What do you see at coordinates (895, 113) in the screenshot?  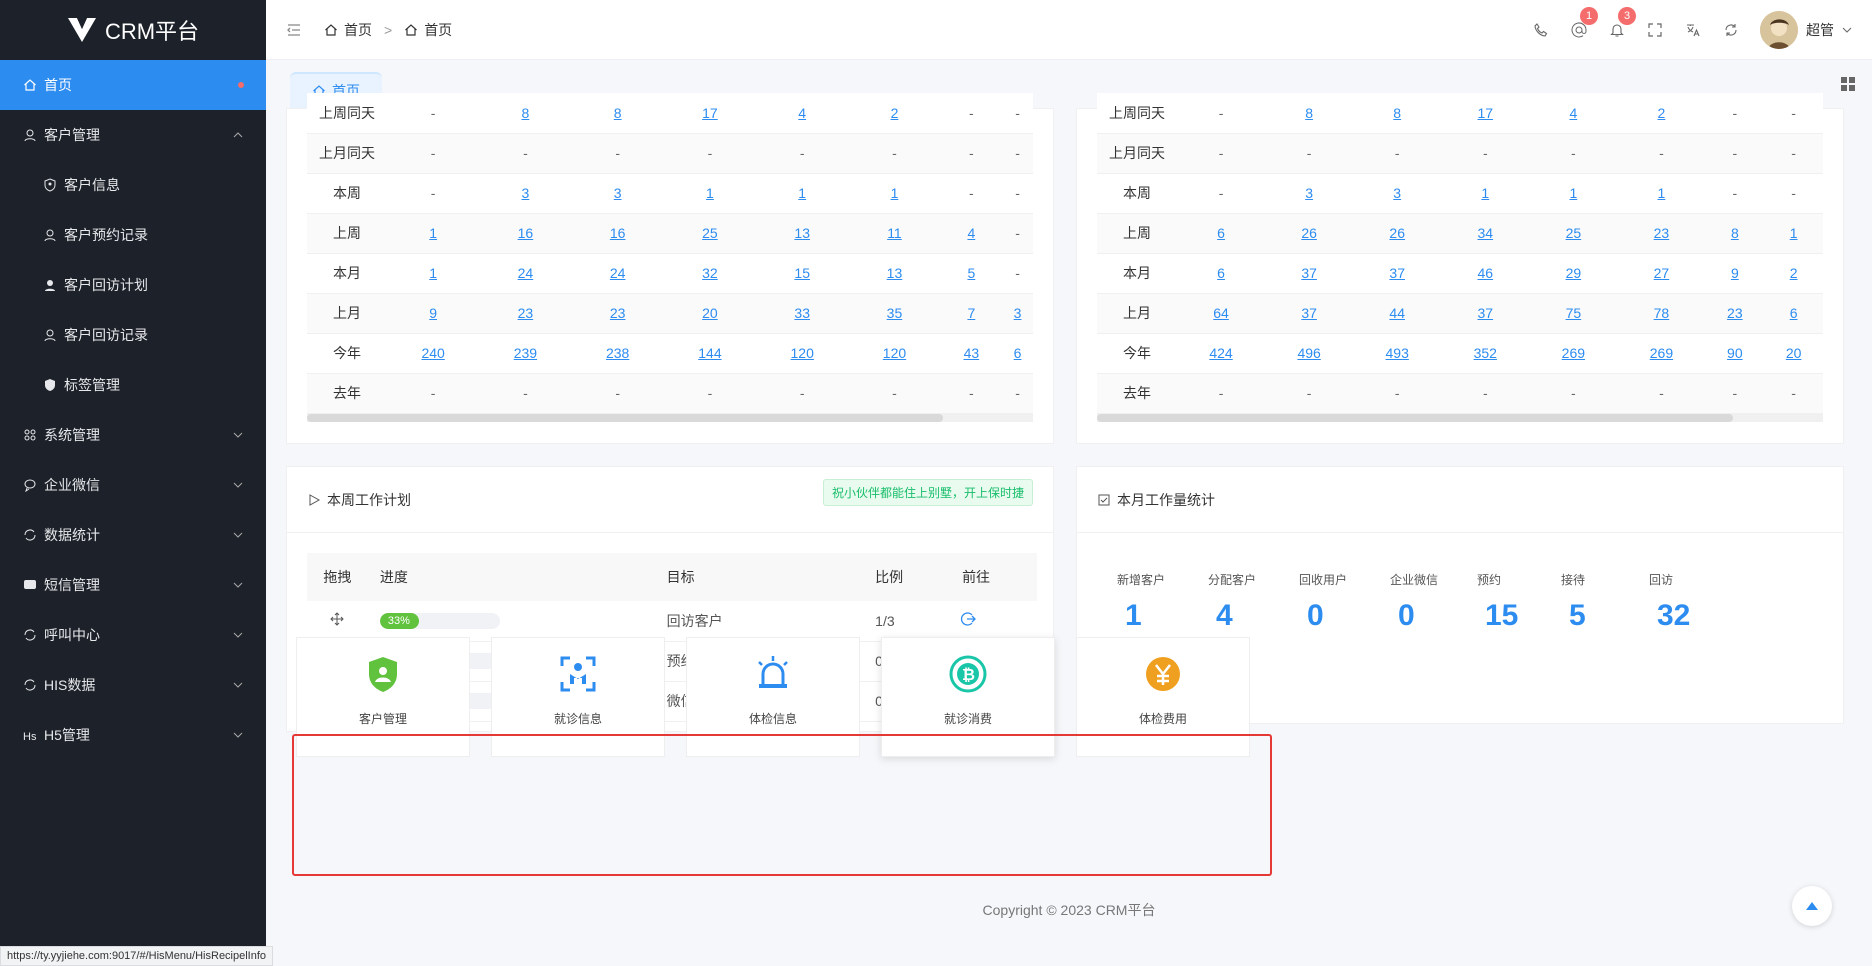 I see `cell-link: 2` at bounding box center [895, 113].